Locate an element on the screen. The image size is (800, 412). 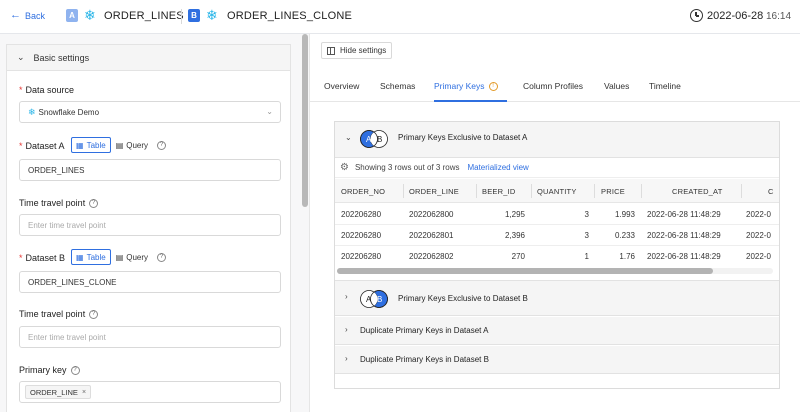
dataset-a-table-mode-button: ▦ Table is located at coordinates (91, 145).